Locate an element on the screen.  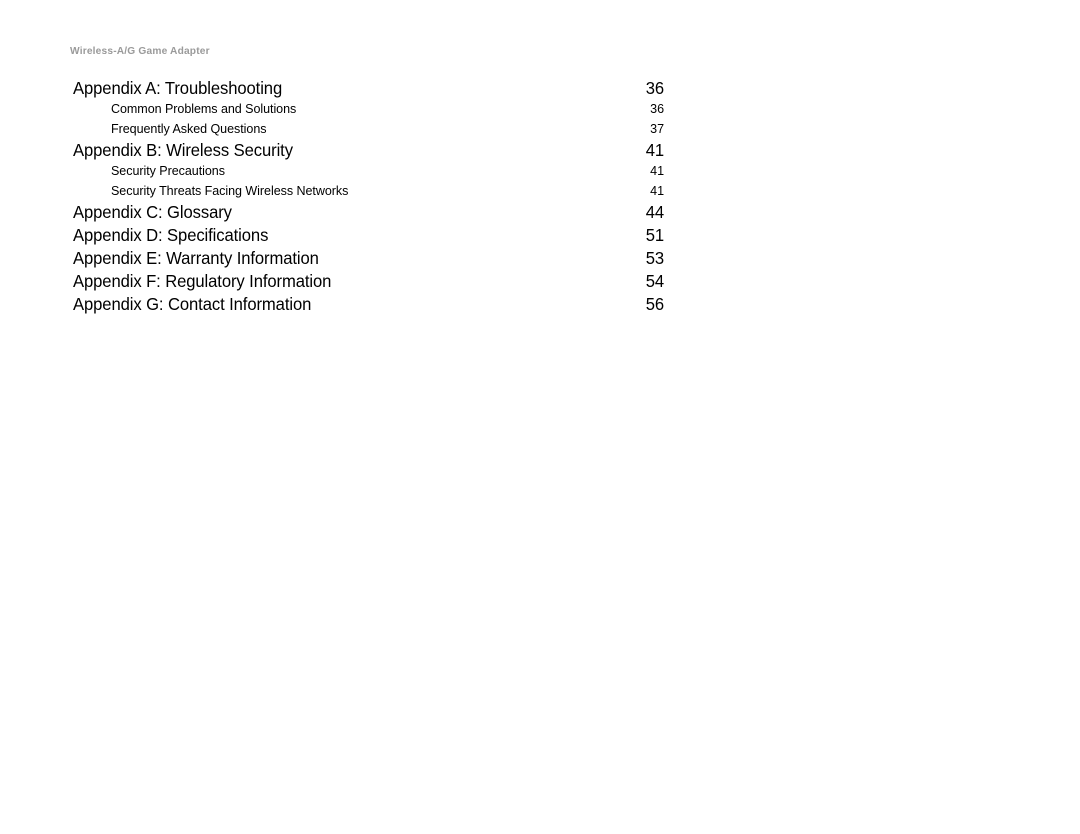
toc-entry-title: Appendix A: Troubleshooting is located at coordinates (178, 88).